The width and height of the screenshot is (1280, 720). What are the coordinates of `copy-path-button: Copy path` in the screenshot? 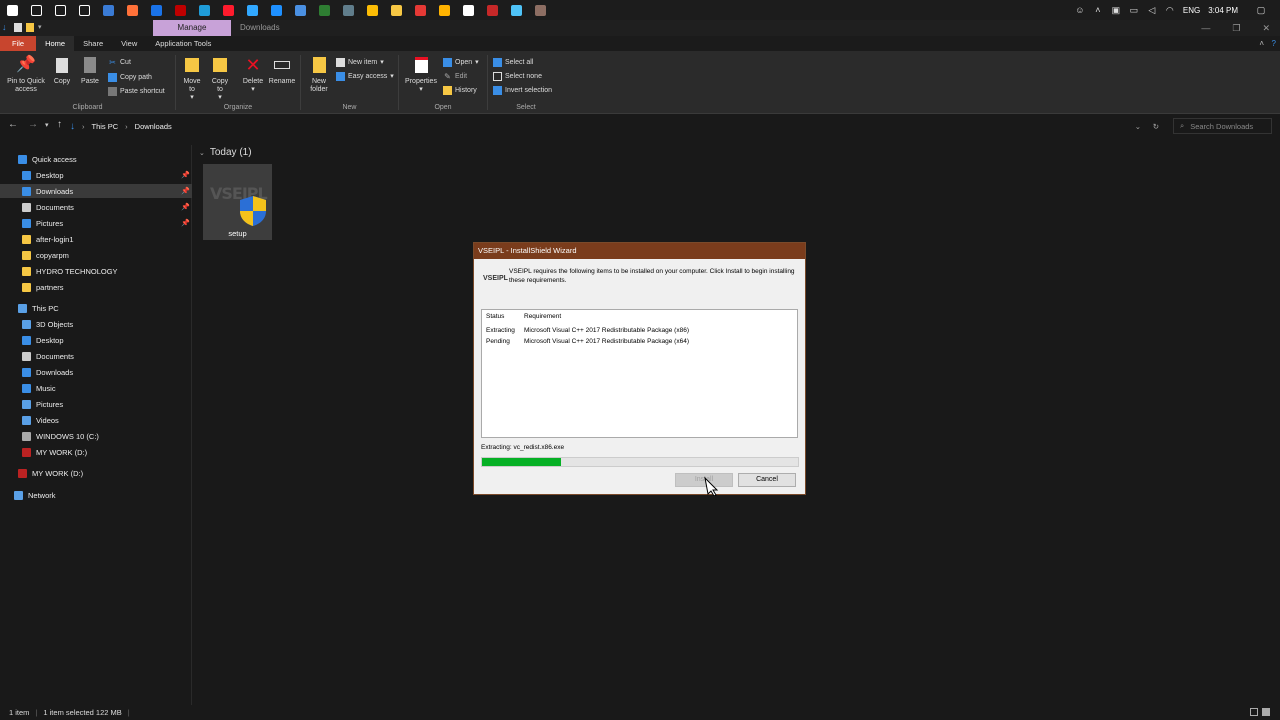 It's located at (130, 77).